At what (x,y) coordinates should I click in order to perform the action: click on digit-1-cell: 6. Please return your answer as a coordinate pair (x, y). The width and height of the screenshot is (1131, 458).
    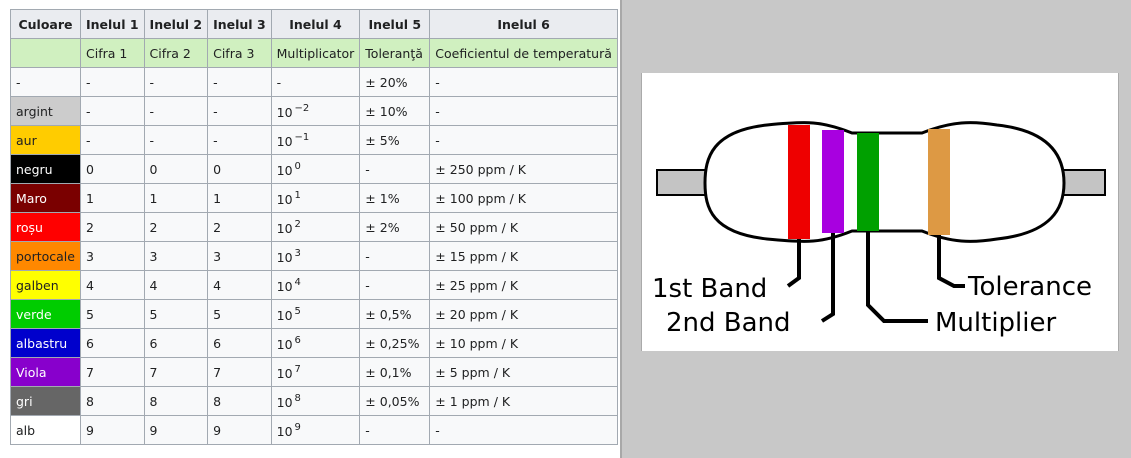
    Looking at the image, I should click on (112, 343).